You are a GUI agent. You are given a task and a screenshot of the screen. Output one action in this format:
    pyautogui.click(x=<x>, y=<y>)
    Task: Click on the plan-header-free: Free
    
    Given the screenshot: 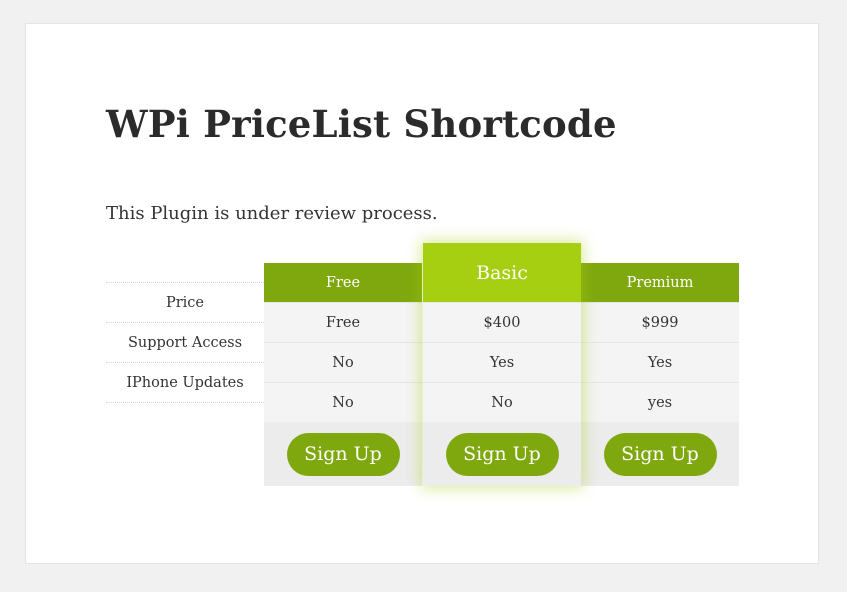 What is the action you would take?
    pyautogui.click(x=343, y=282)
    